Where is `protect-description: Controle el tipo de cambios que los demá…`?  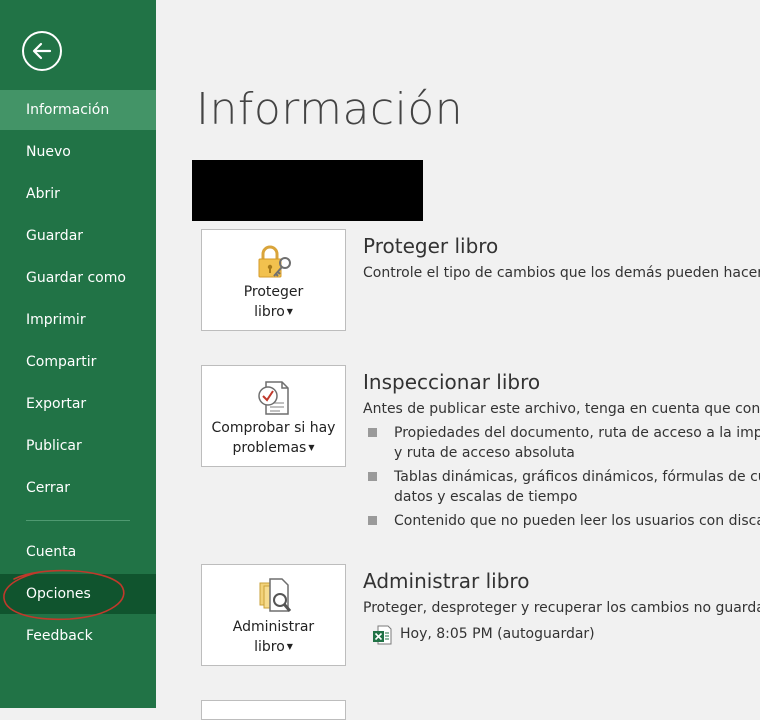 protect-description: Controle el tipo de cambios que los demá… is located at coordinates (561, 273).